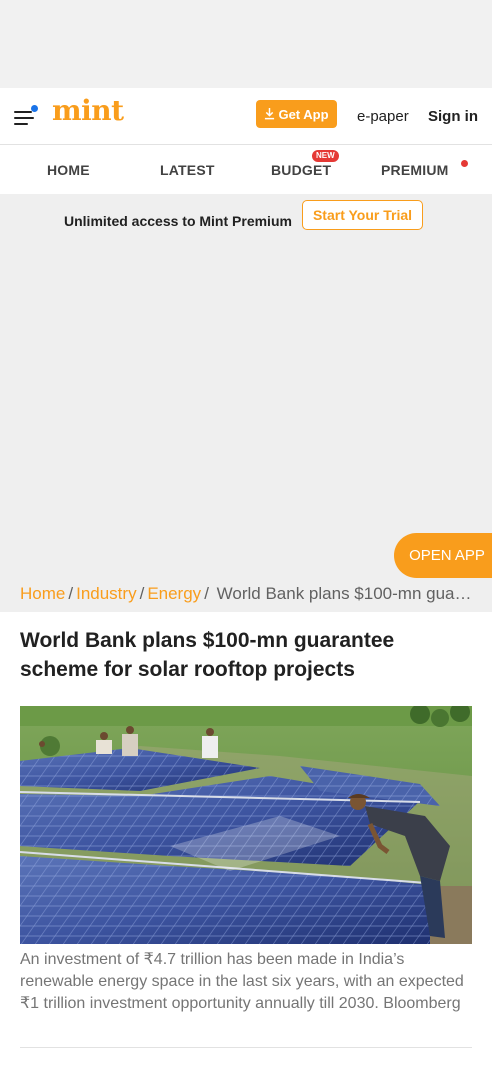 Image resolution: width=492 pixels, height=1065 pixels. I want to click on open-app-button: OPEN APP, so click(443, 555).